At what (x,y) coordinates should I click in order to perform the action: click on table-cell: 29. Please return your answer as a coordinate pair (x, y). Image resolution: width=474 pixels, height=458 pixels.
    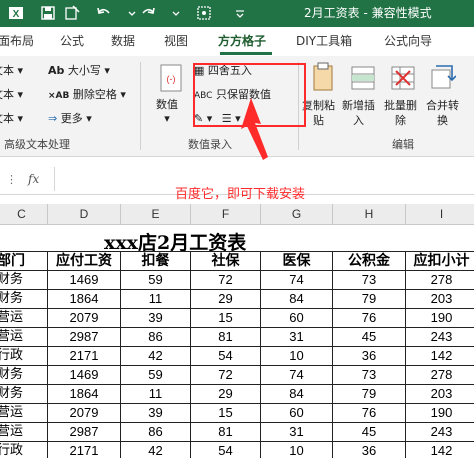
    Looking at the image, I should click on (226, 394).